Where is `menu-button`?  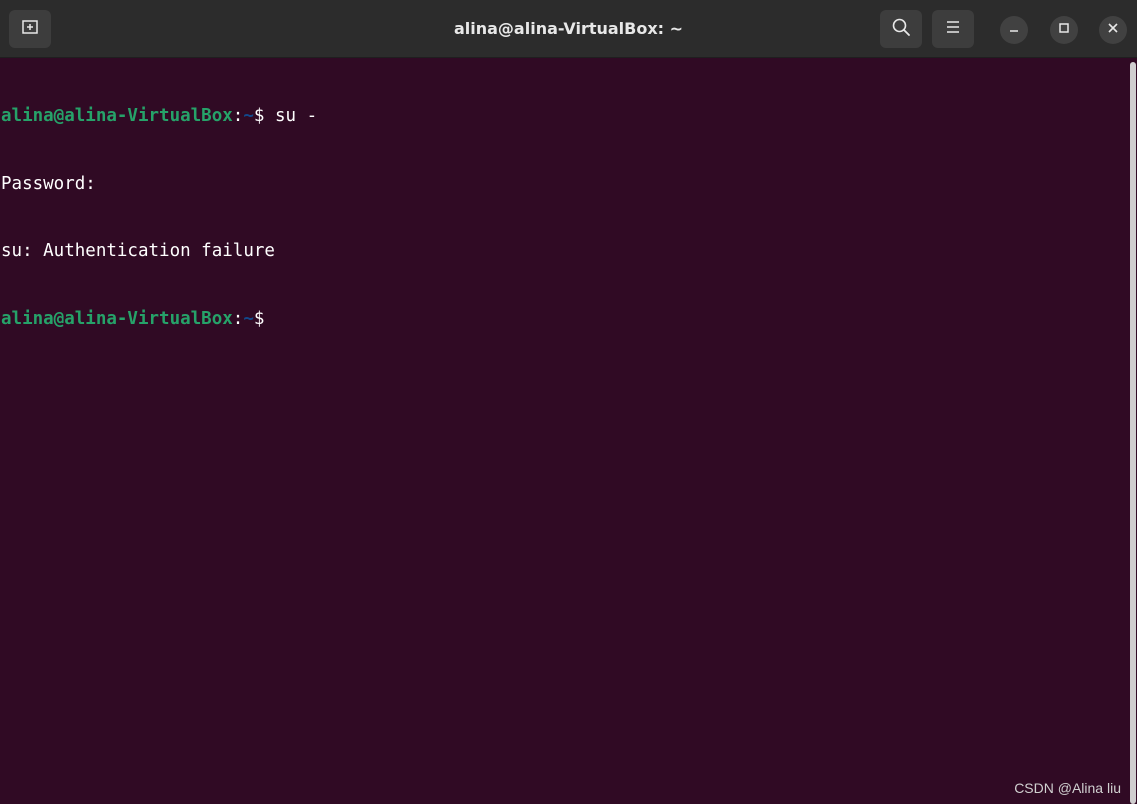 menu-button is located at coordinates (953, 29).